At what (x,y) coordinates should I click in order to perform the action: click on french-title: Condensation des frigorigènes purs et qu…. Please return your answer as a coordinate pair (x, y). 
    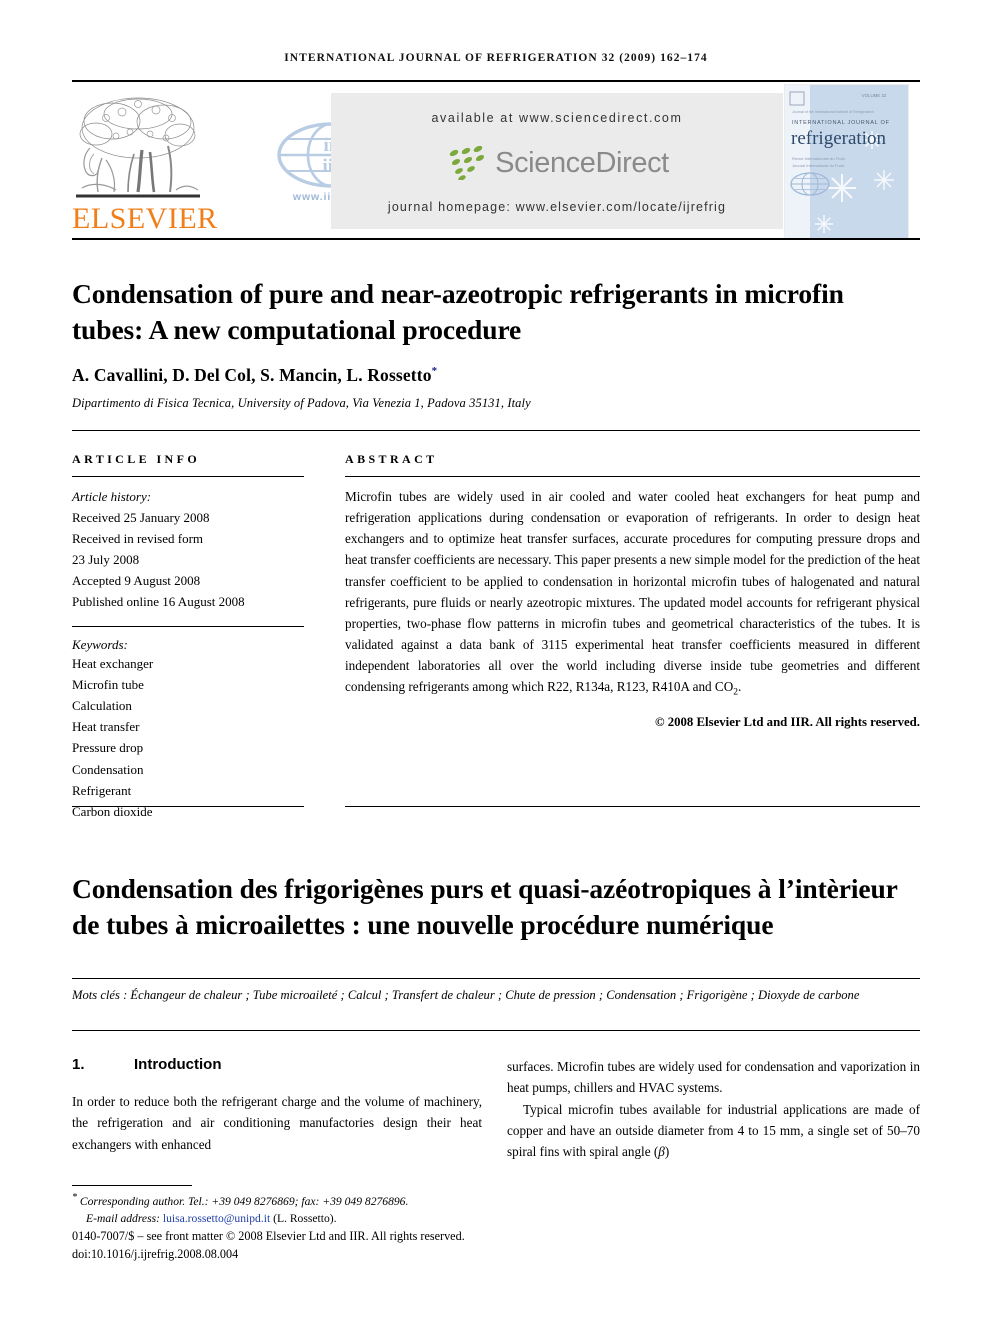
    Looking at the image, I should click on (485, 906).